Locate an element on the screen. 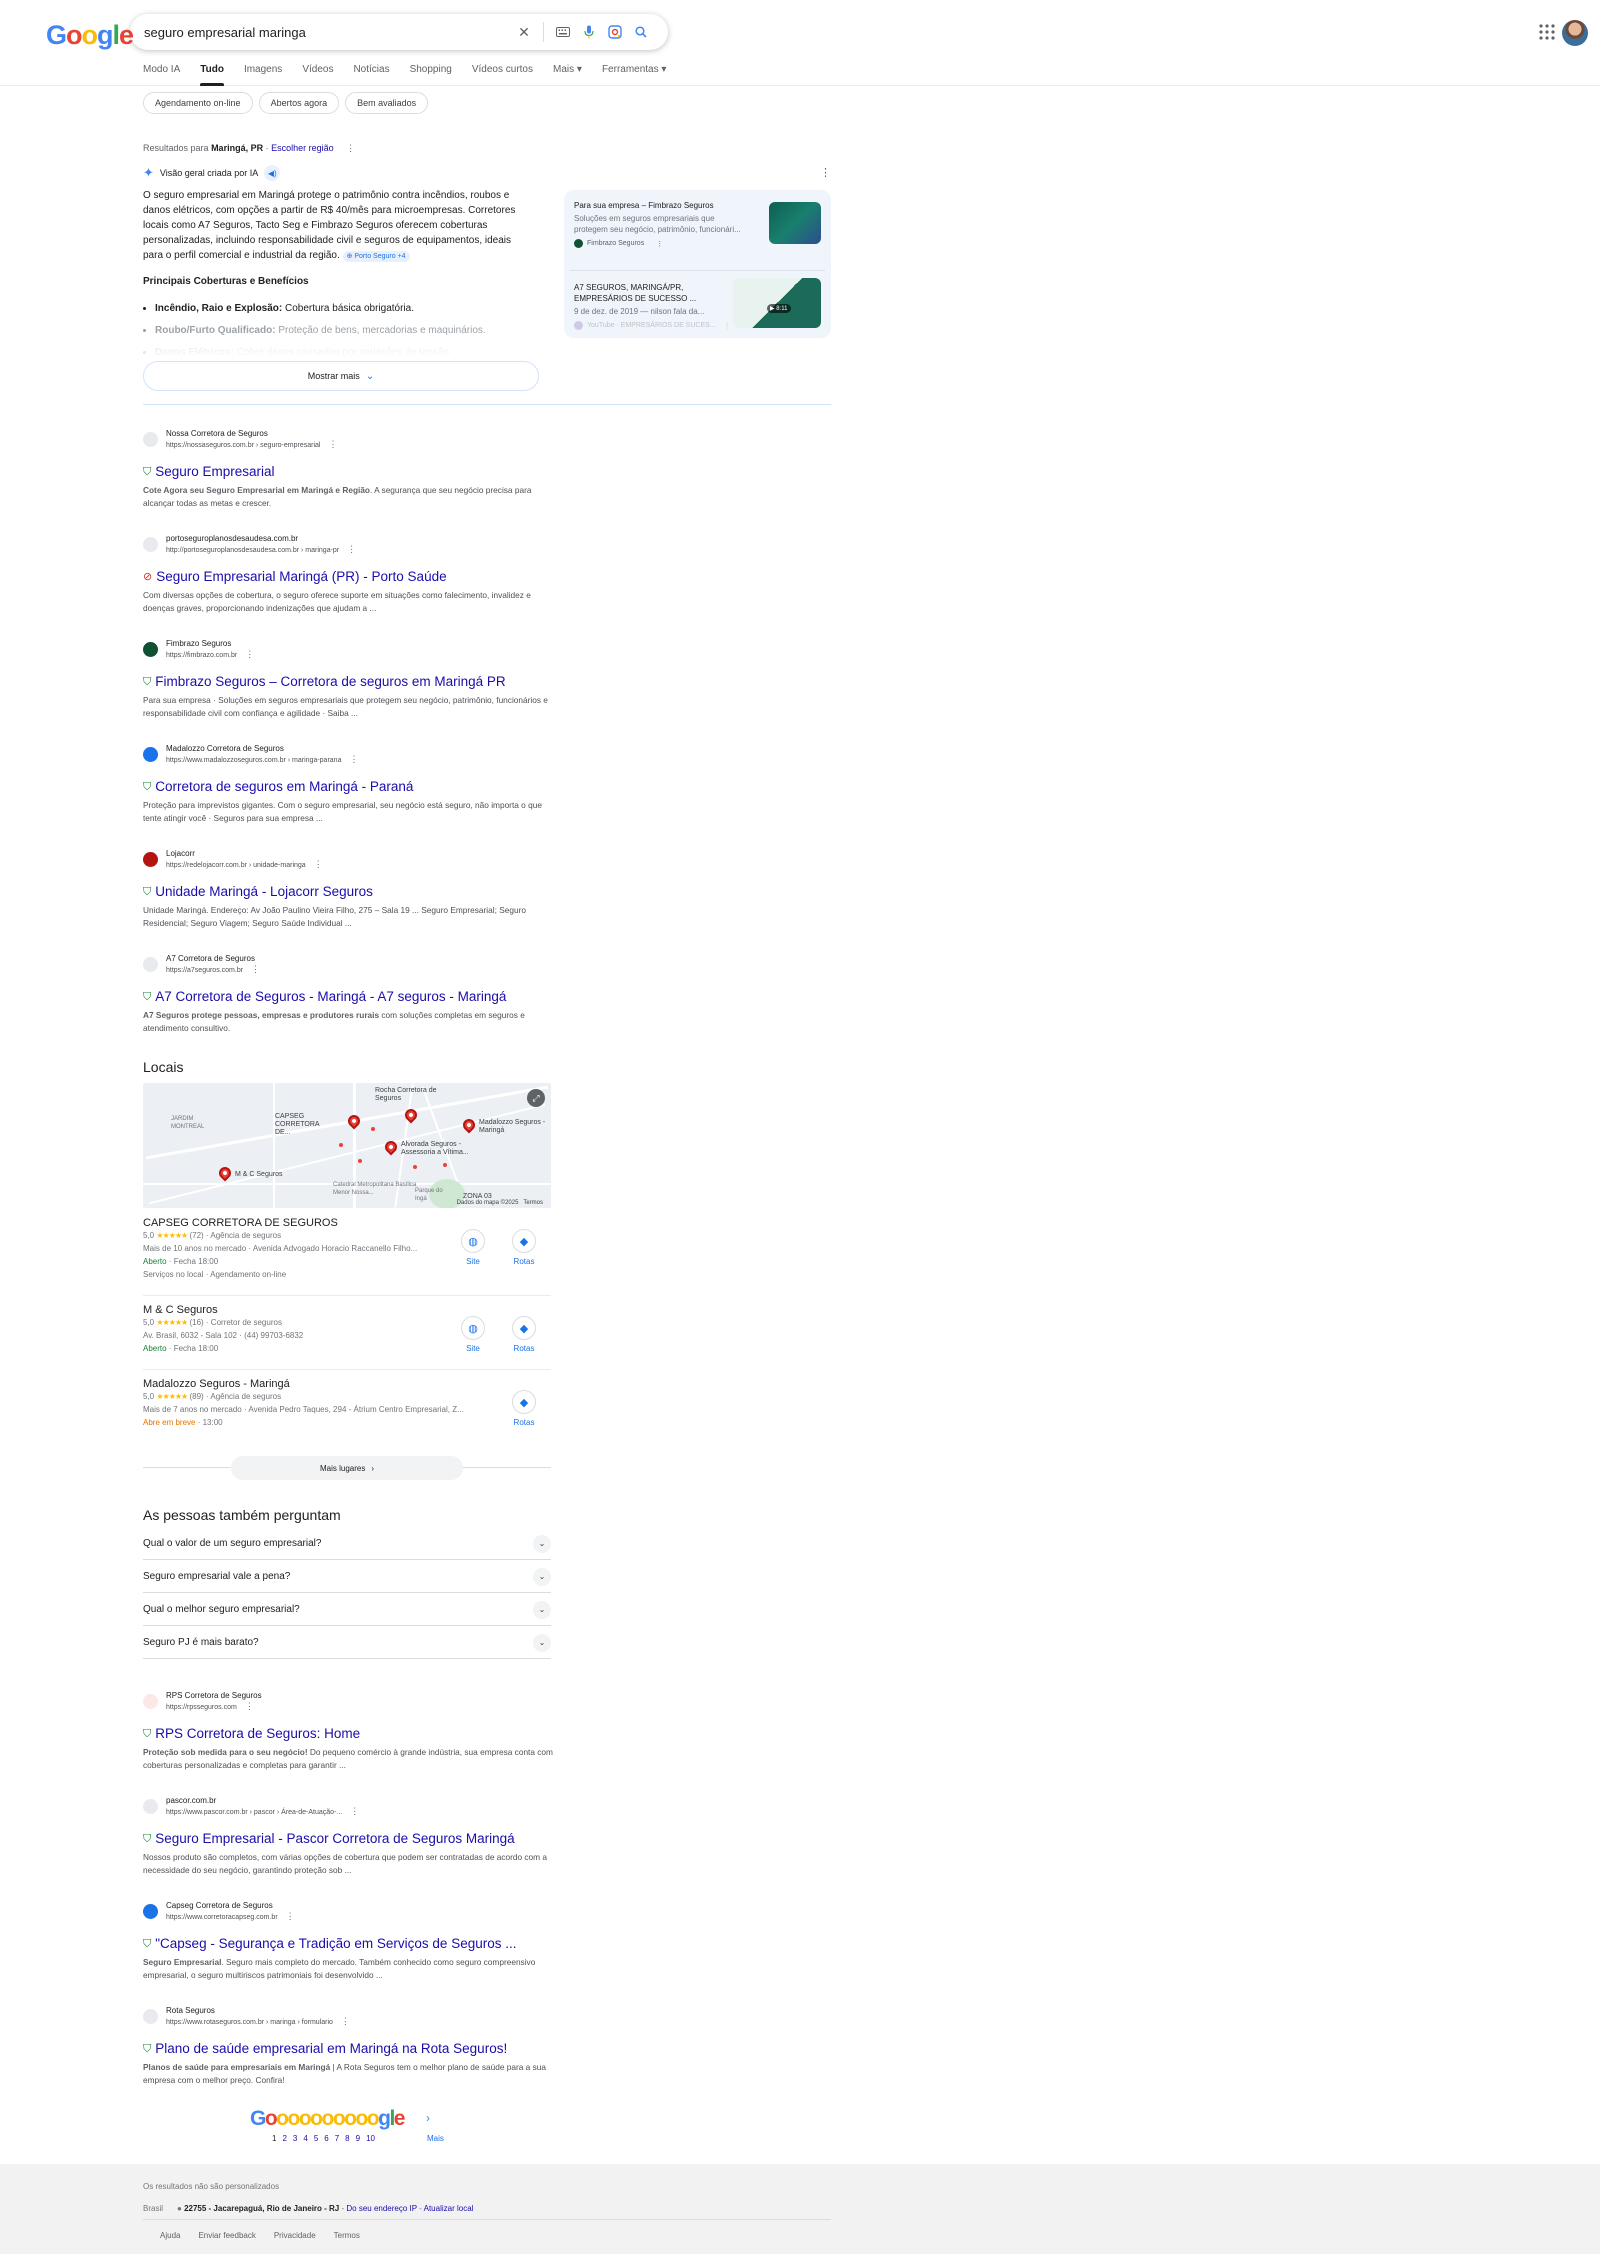 This screenshot has height=2254, width=1600. lens-icon is located at coordinates (615, 32).